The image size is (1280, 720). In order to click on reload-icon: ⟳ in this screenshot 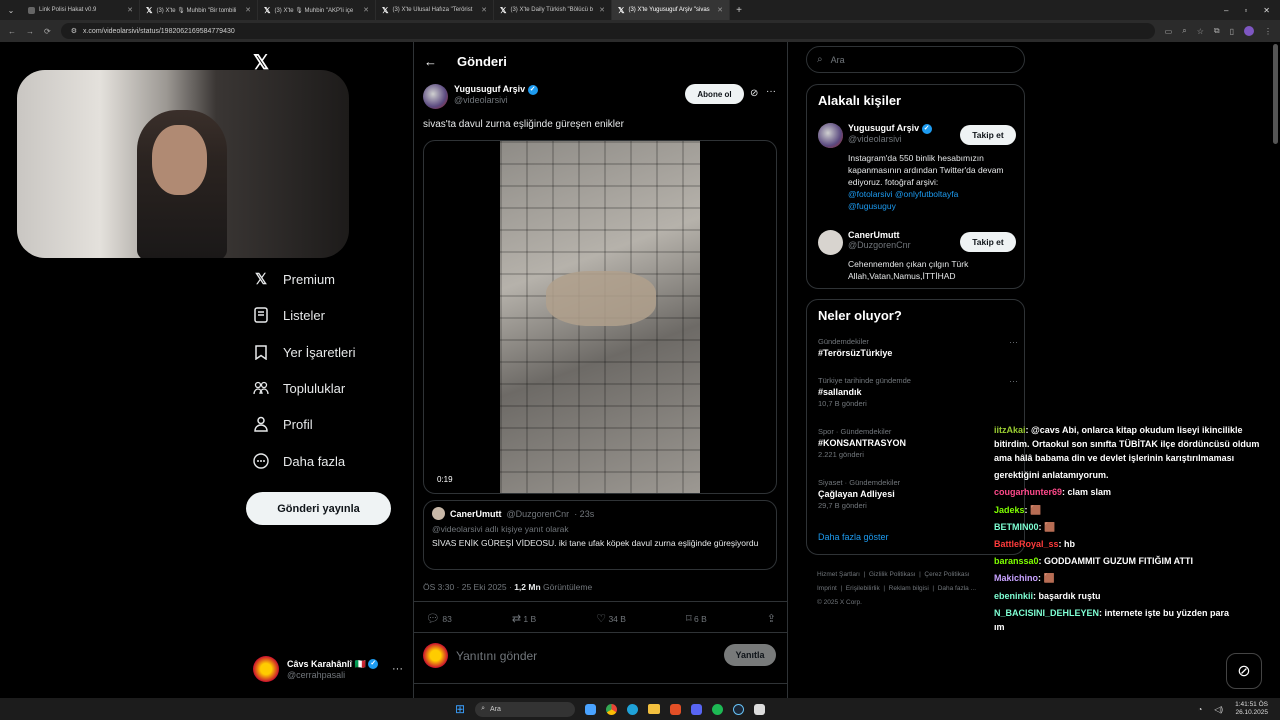, I will do `click(47, 31)`.